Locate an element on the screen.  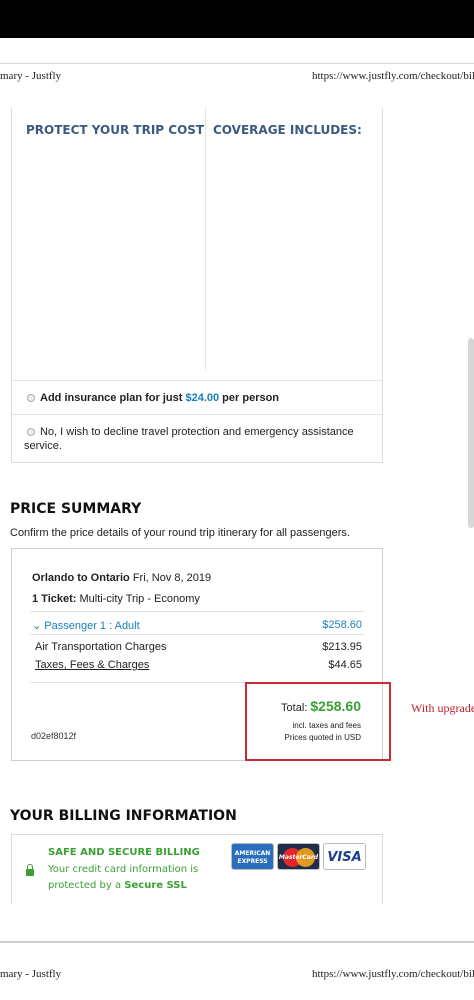
scrollbar-thumb is located at coordinates (471, 433).